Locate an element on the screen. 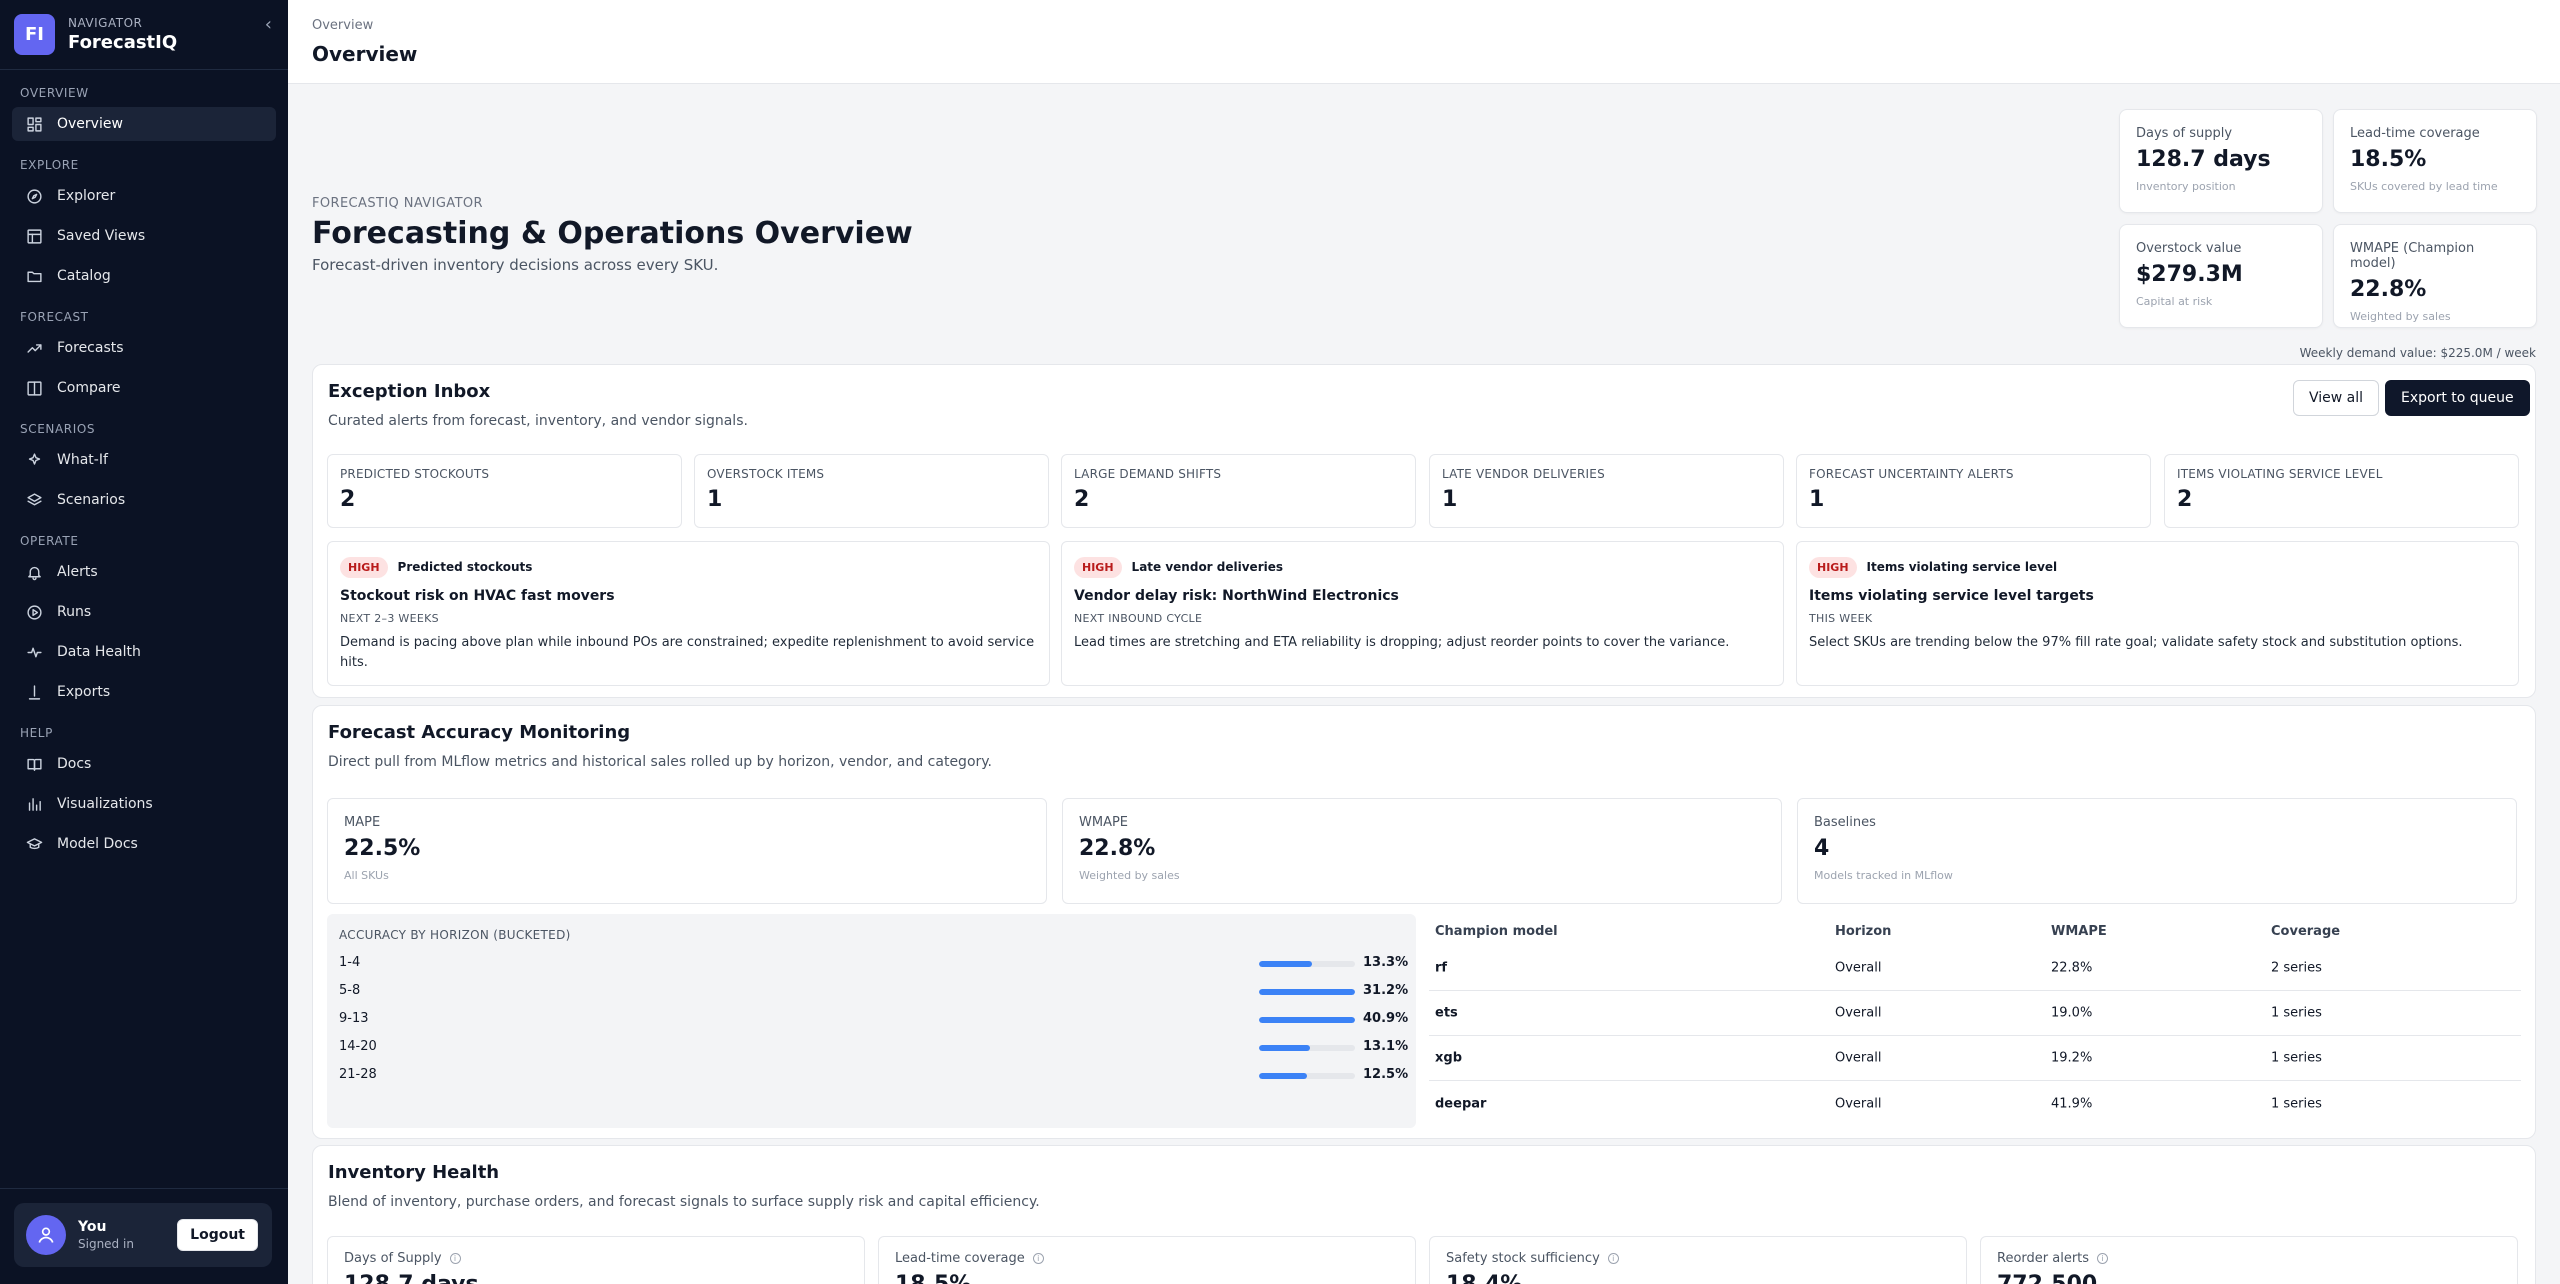 This screenshot has width=2560, height=1284. panel-title: Inventory Health is located at coordinates (414, 1172).